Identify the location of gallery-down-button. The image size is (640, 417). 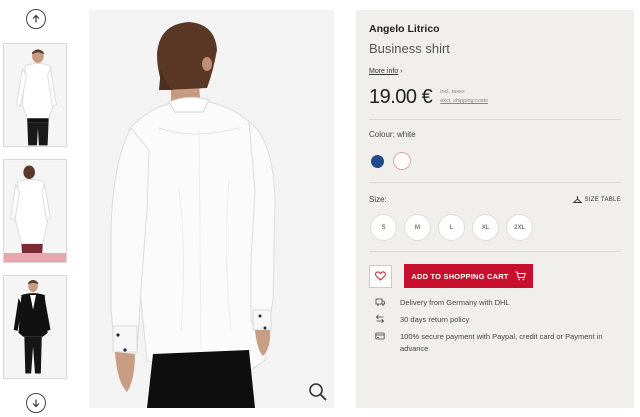
(36, 403).